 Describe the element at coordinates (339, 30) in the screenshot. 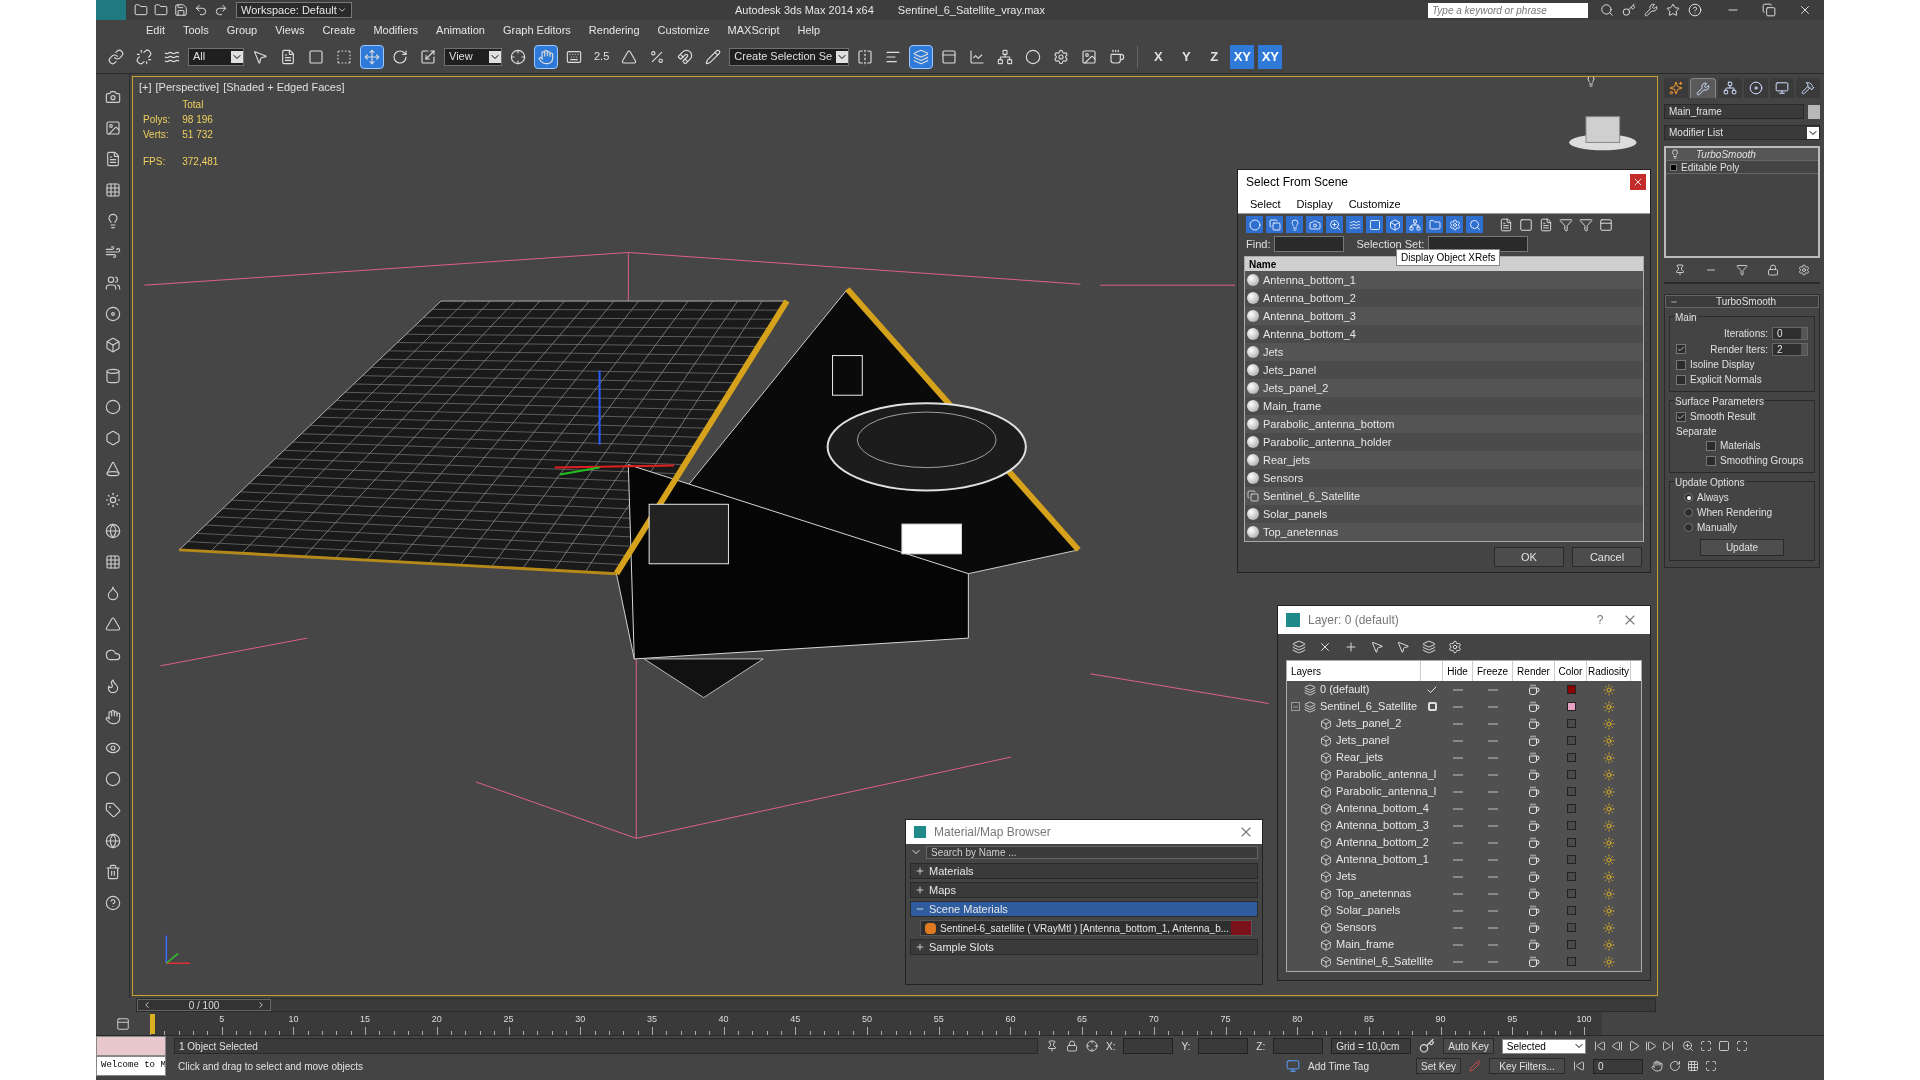

I see `menu-item: Create` at that location.